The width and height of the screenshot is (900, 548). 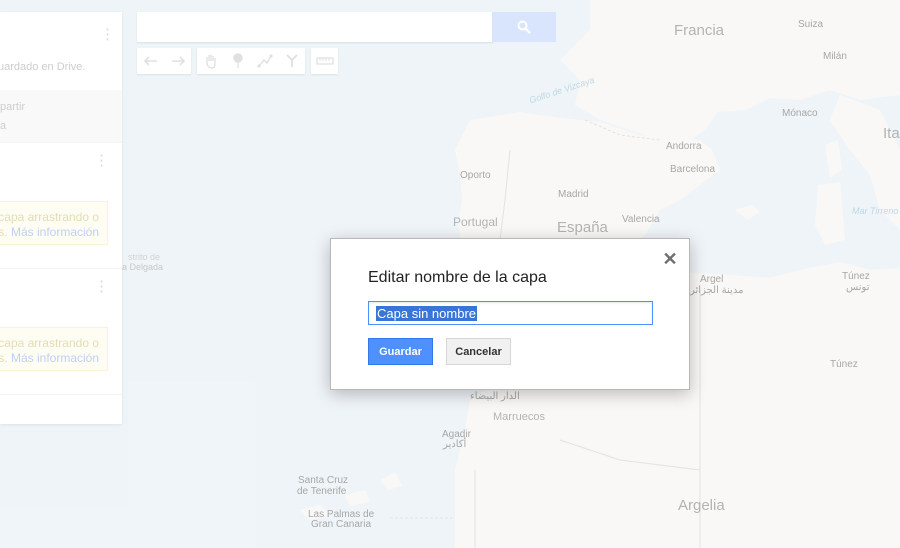 What do you see at coordinates (457, 277) in the screenshot?
I see `dialog-title: Editar nombre de la capa` at bounding box center [457, 277].